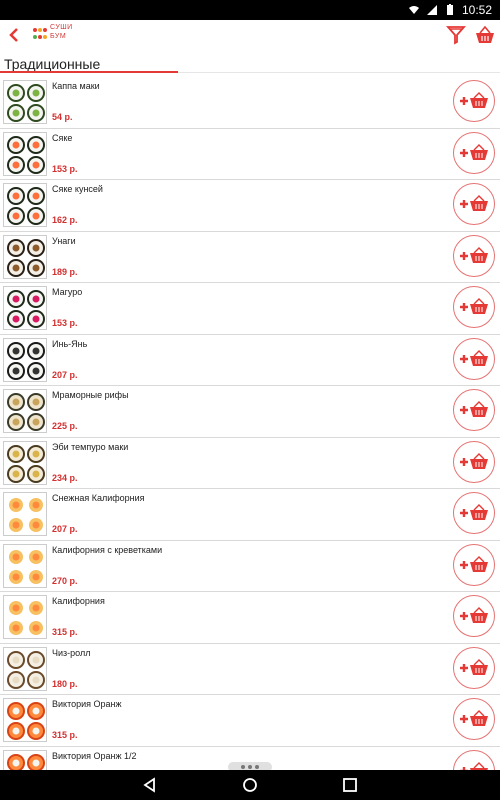  I want to click on product-name: Снежная Калифорния, so click(98, 498).